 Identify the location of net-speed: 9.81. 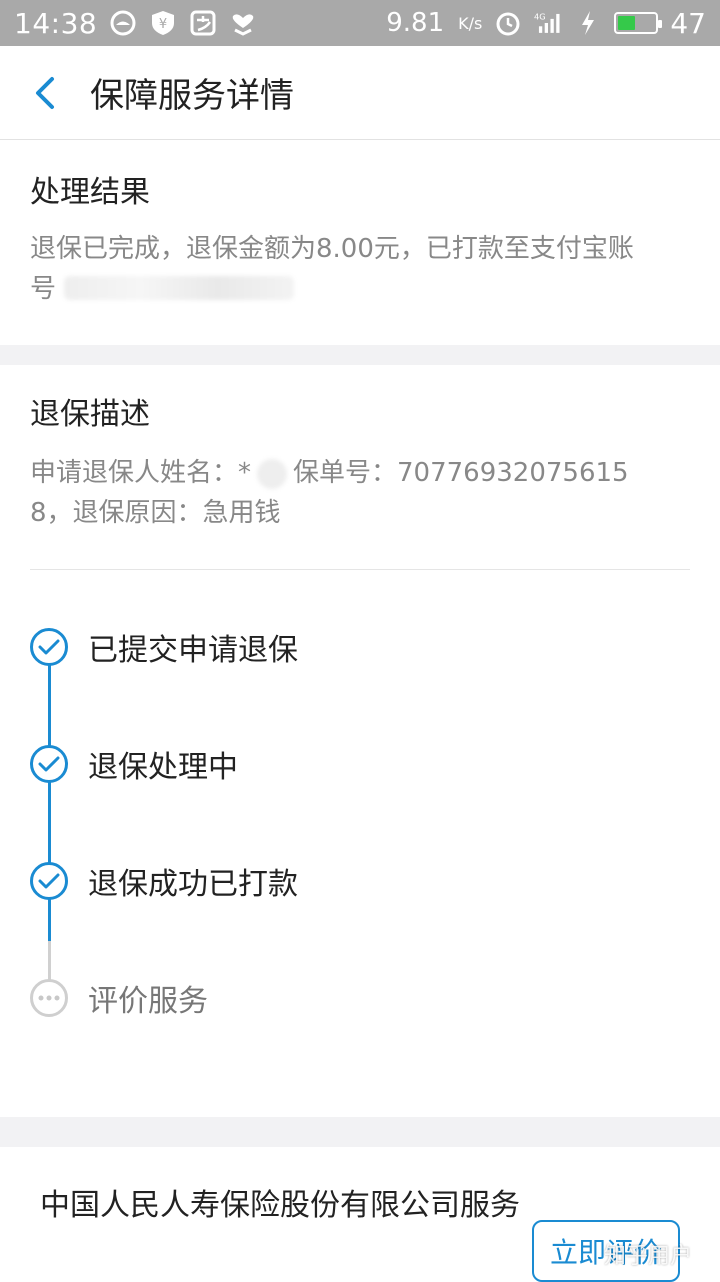
(415, 23).